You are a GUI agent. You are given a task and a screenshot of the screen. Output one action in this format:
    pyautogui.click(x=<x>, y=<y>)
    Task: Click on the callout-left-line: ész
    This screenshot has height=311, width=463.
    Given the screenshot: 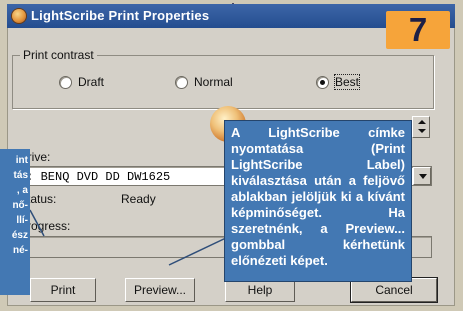 What is the action you would take?
    pyautogui.click(x=19, y=235)
    